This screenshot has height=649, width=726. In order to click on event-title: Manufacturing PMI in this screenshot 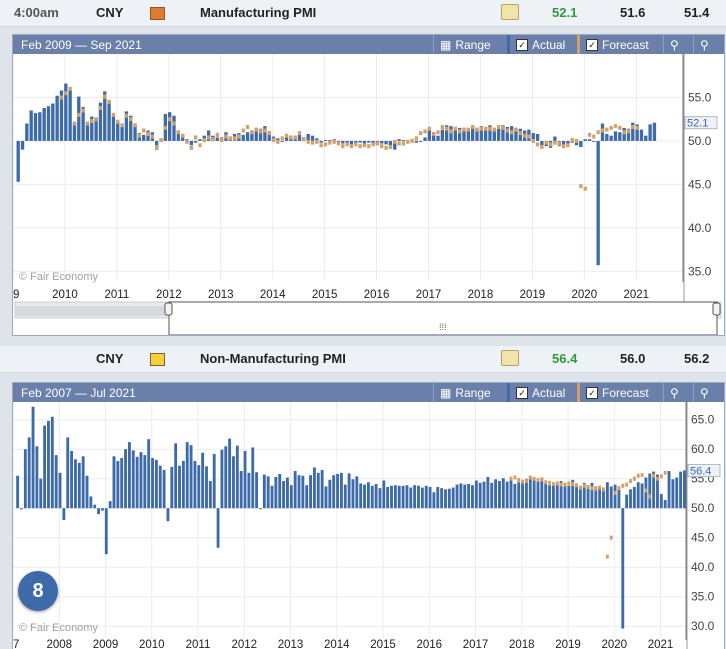, I will do `click(258, 12)`.